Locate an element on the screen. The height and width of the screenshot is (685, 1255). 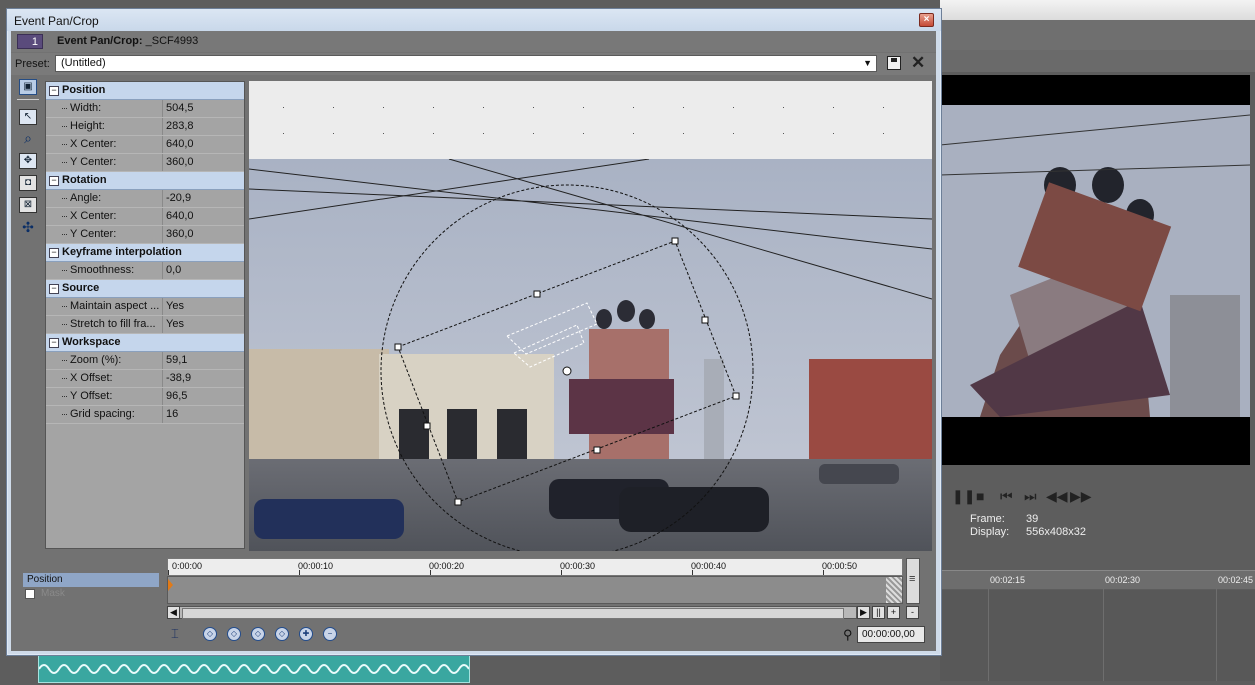
add-keyframe-icon: ✚ is located at coordinates (306, 634).